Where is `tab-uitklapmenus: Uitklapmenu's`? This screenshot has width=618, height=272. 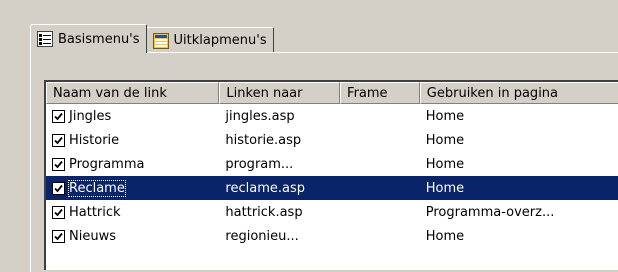
tab-uitklapmenus: Uitklapmenu's is located at coordinates (209, 40).